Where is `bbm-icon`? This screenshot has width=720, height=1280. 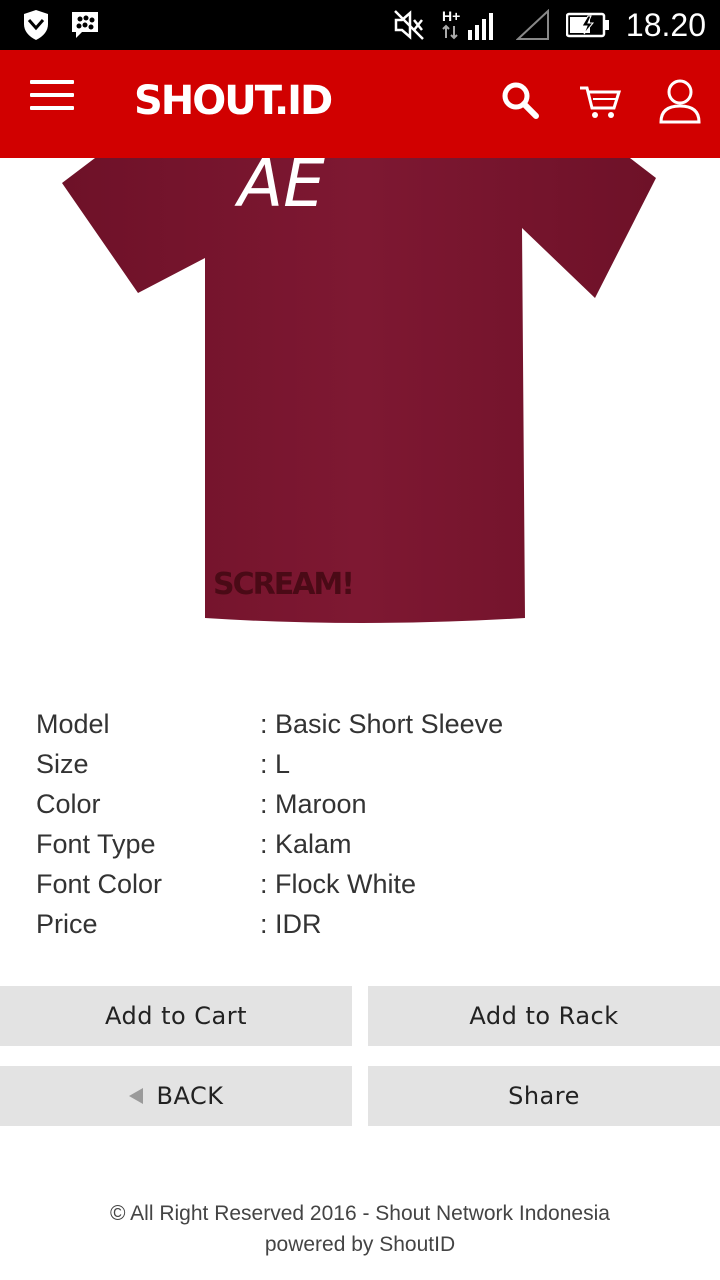 bbm-icon is located at coordinates (85, 25).